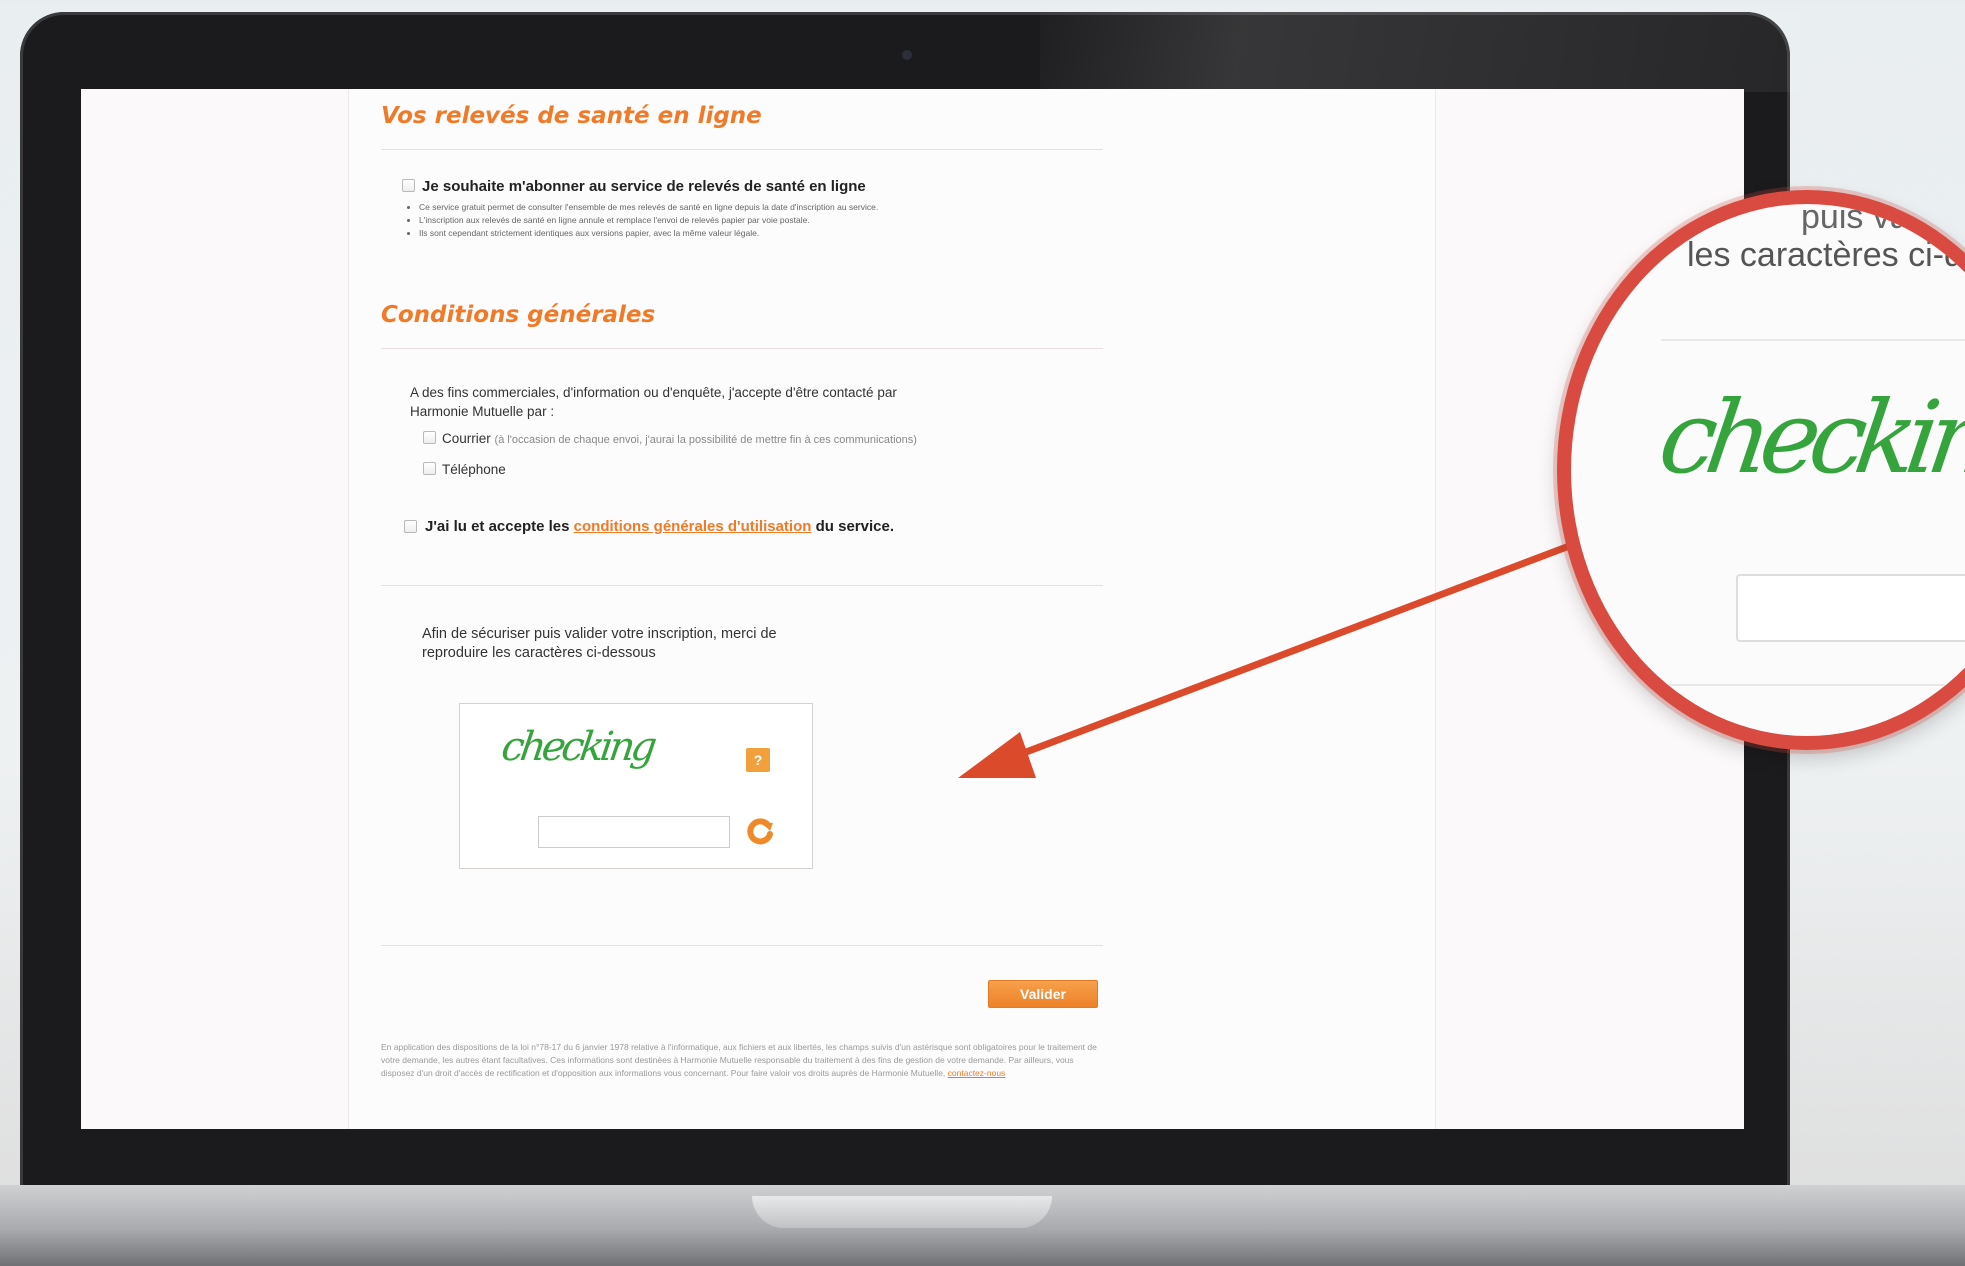 This screenshot has height=1266, width=1965. What do you see at coordinates (1850, 608) in the screenshot?
I see `magnified-captcha-input` at bounding box center [1850, 608].